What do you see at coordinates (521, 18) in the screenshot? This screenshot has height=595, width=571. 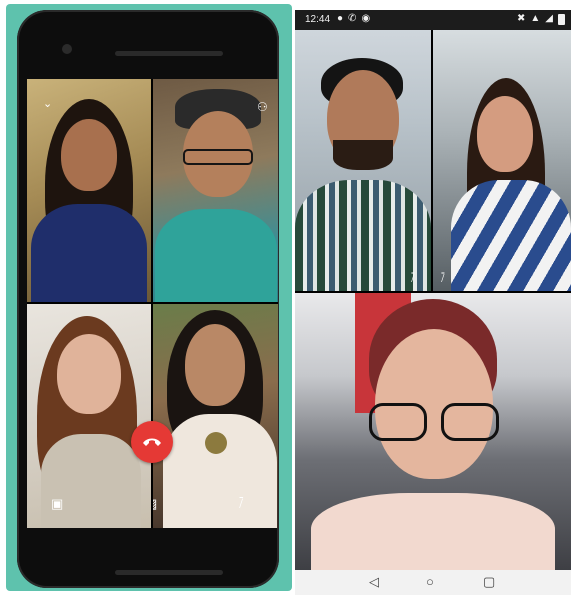 I see `mute-icon: ✖` at bounding box center [521, 18].